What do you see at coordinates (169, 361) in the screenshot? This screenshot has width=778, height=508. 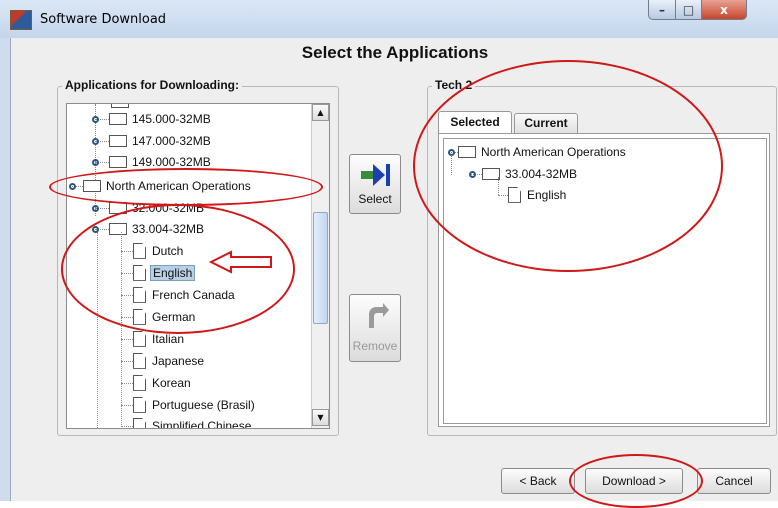 I see `tree-item-japanese: Japanese` at bounding box center [169, 361].